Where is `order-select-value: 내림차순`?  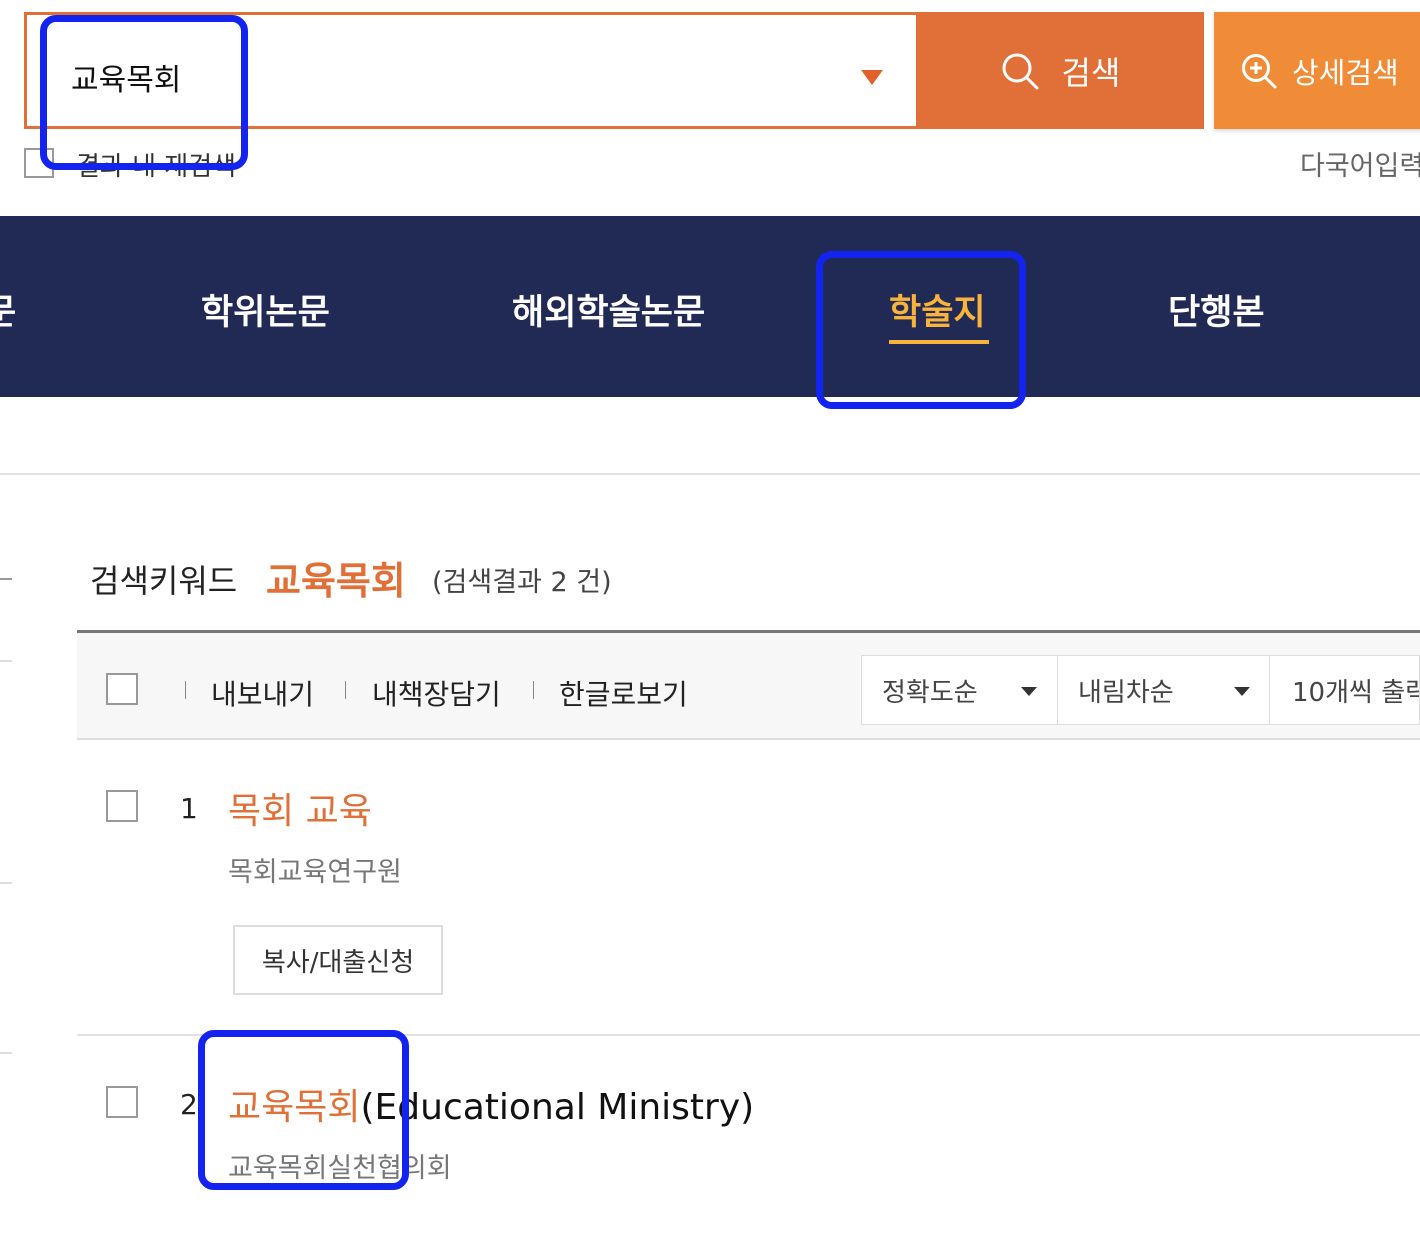
order-select-value: 내림차순 is located at coordinates (1126, 692).